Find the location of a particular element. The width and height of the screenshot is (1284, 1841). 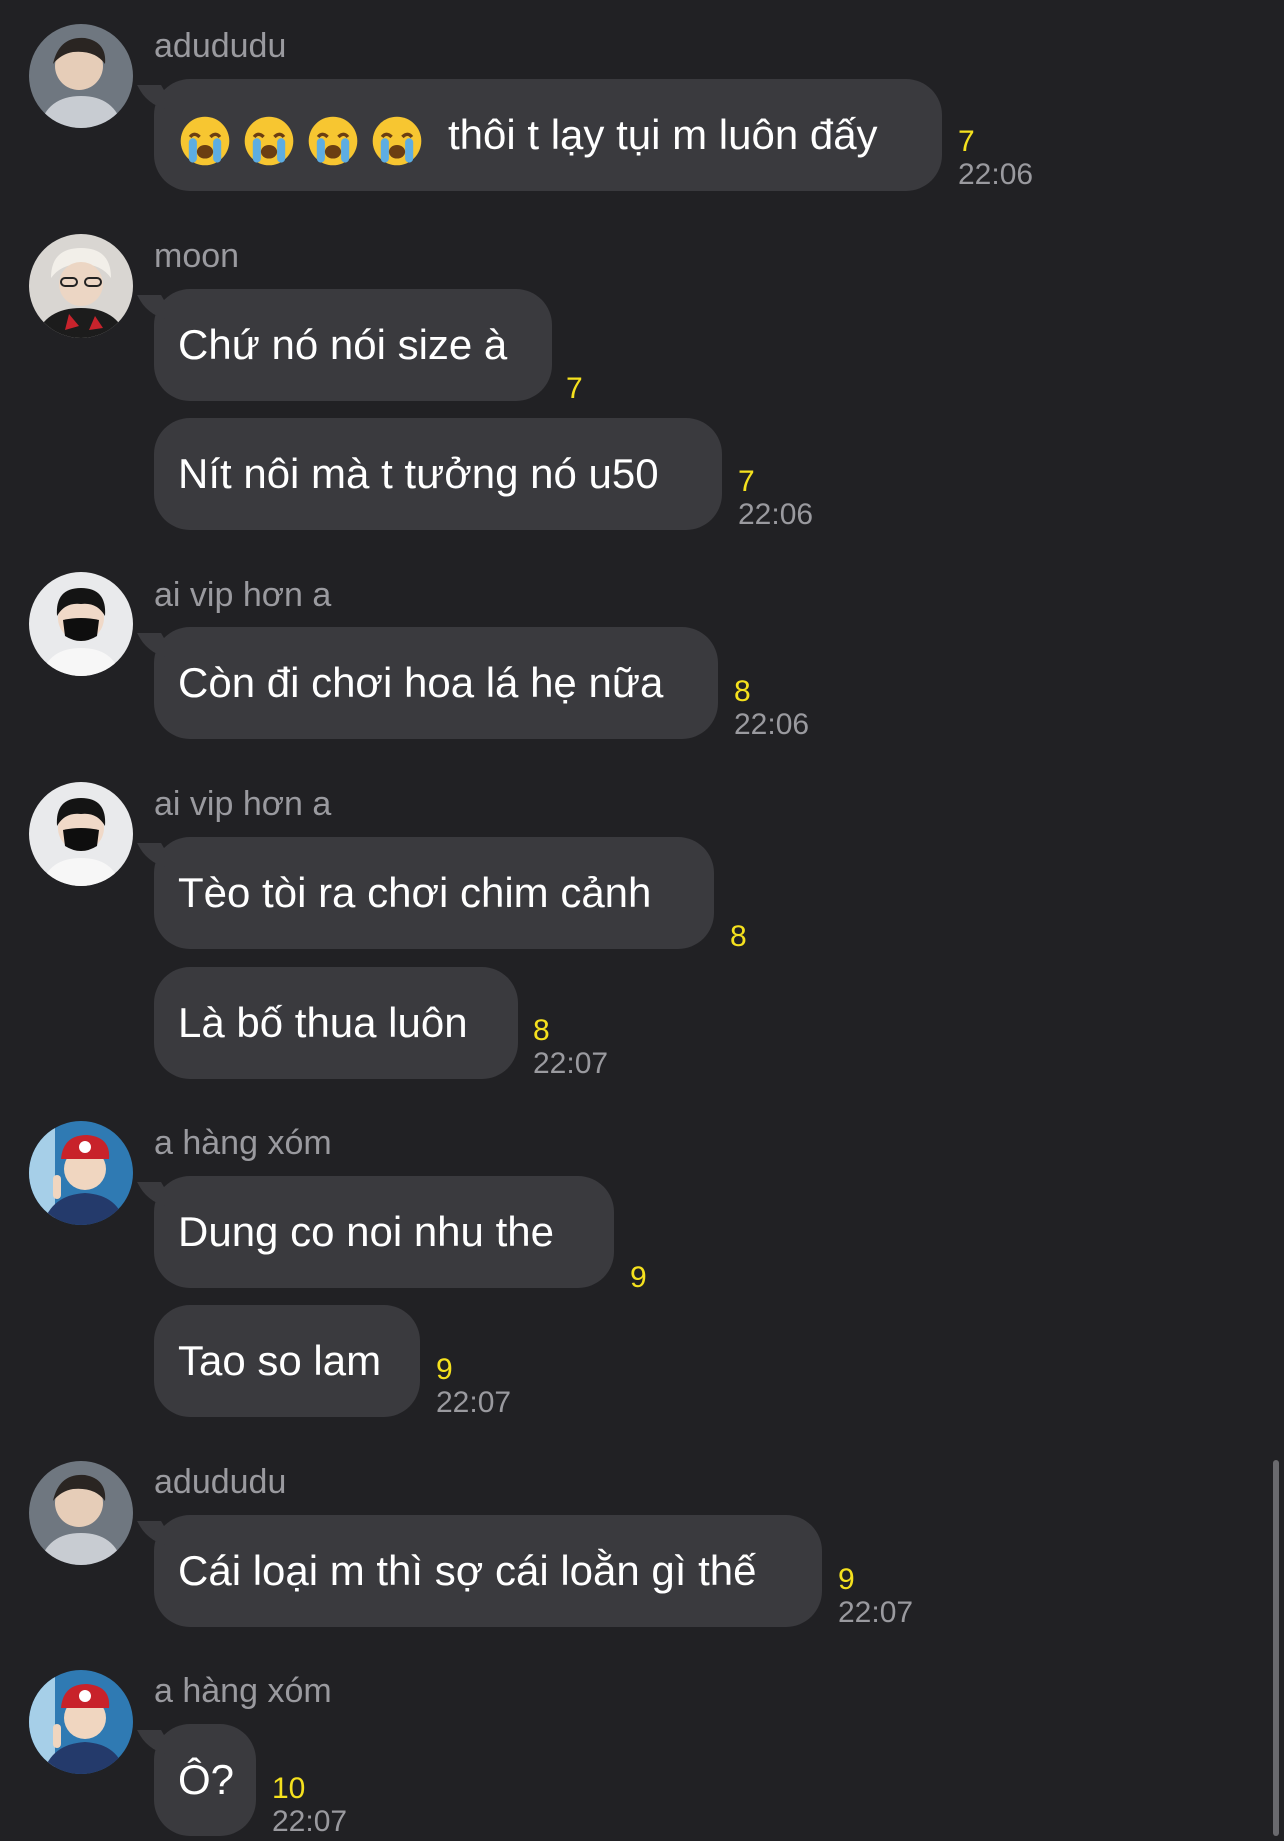

message-text: Nít nôi mà t tưởng nó u50 is located at coordinates (418, 473).